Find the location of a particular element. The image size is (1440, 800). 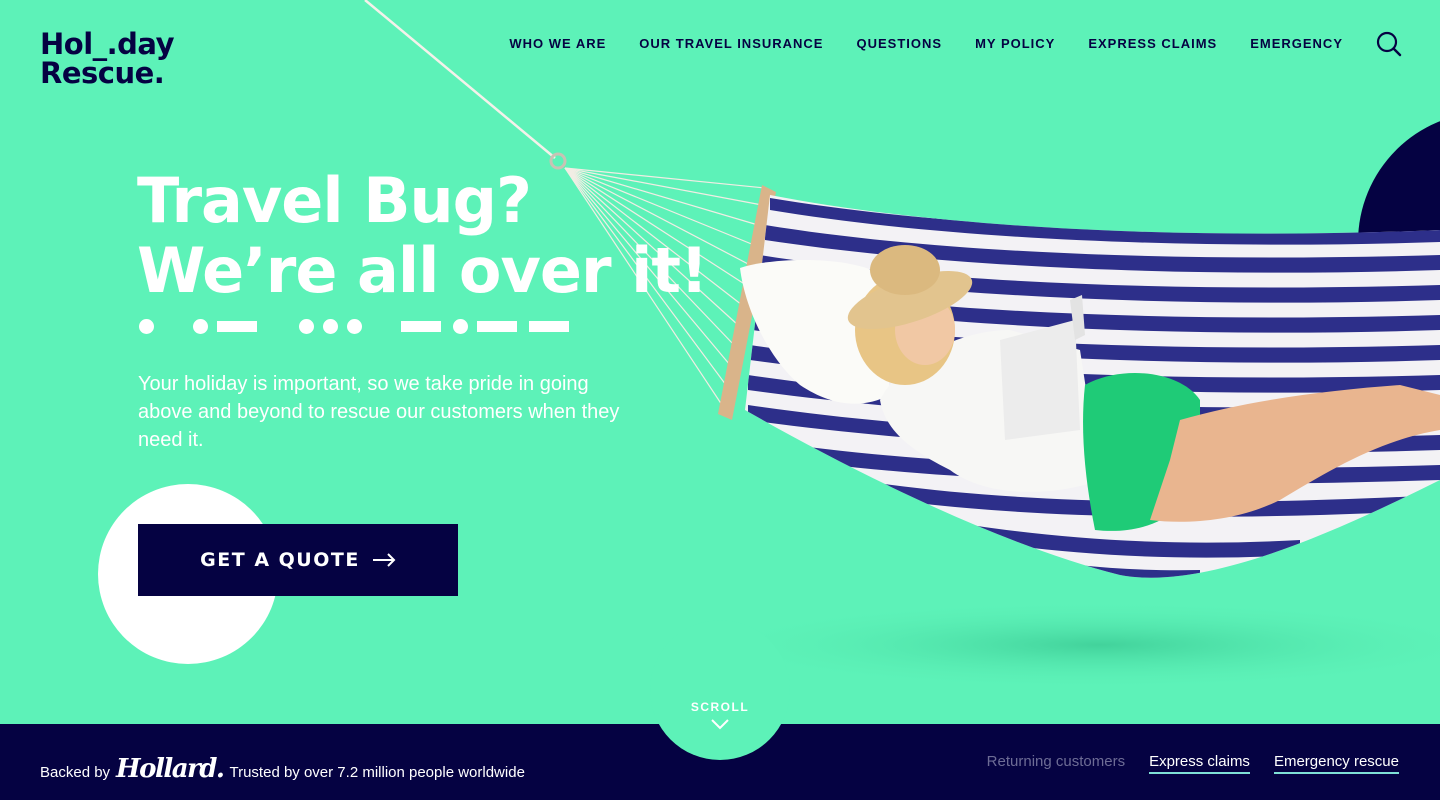

hammock-rope is located at coordinates (460, 79).